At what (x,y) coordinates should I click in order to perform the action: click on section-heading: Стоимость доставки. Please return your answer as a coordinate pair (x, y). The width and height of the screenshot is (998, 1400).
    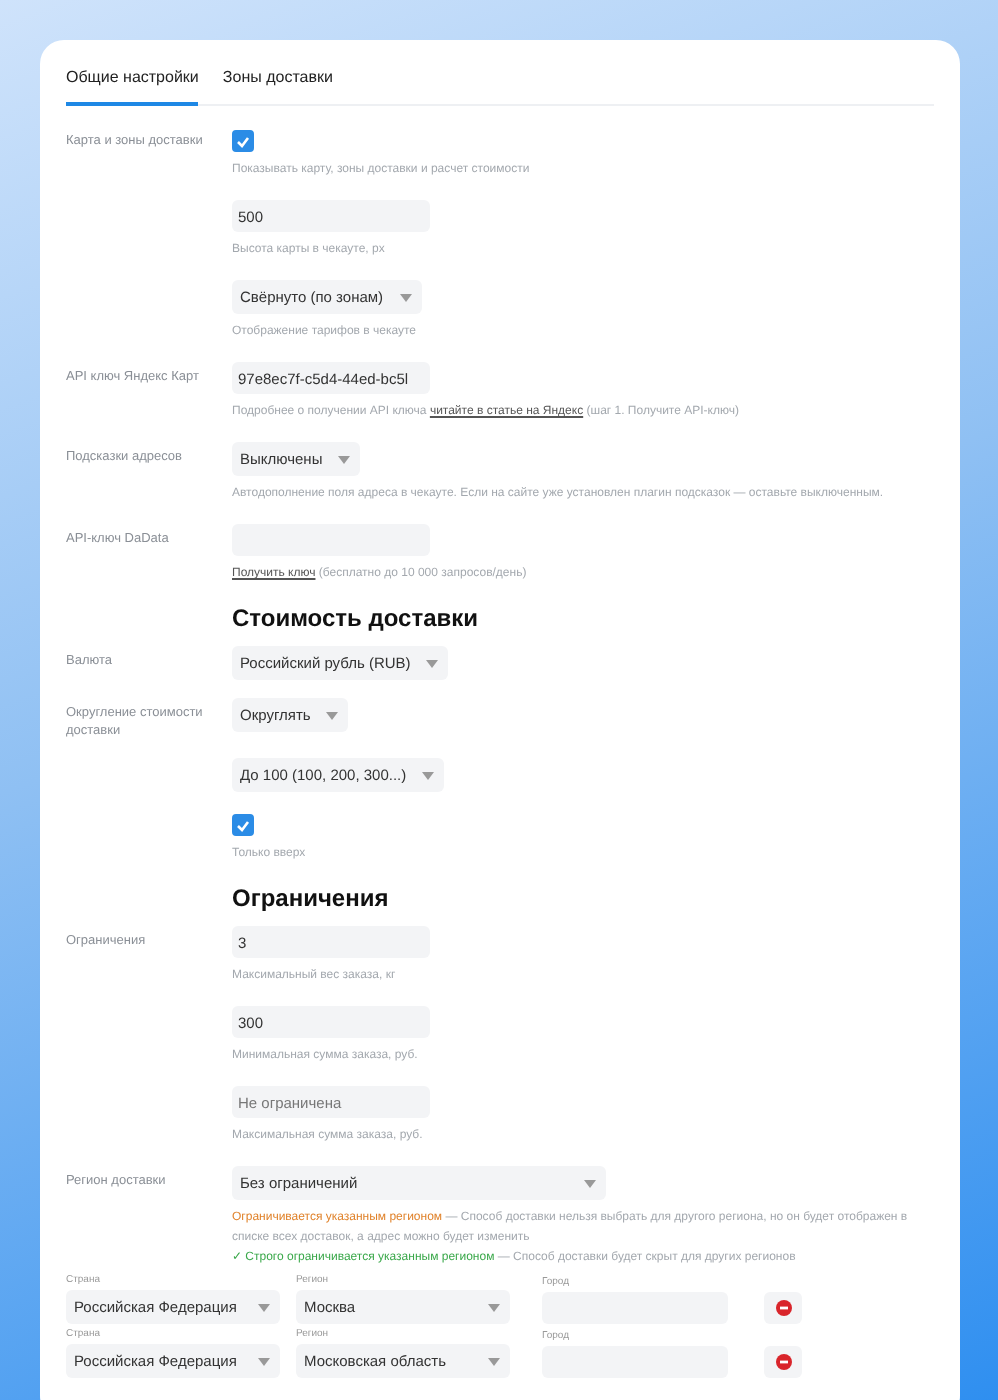
    Looking at the image, I should click on (356, 618).